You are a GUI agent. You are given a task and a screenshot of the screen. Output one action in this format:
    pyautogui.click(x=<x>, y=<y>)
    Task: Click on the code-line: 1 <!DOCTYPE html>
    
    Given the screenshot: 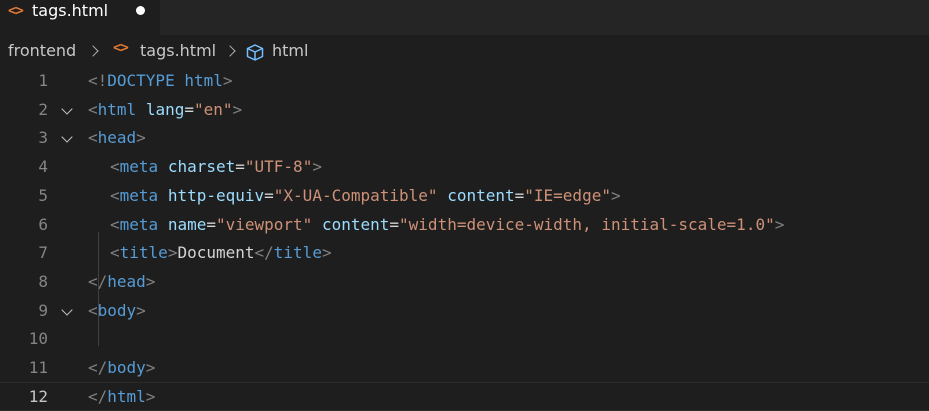 What is the action you would take?
    pyautogui.click(x=464, y=80)
    